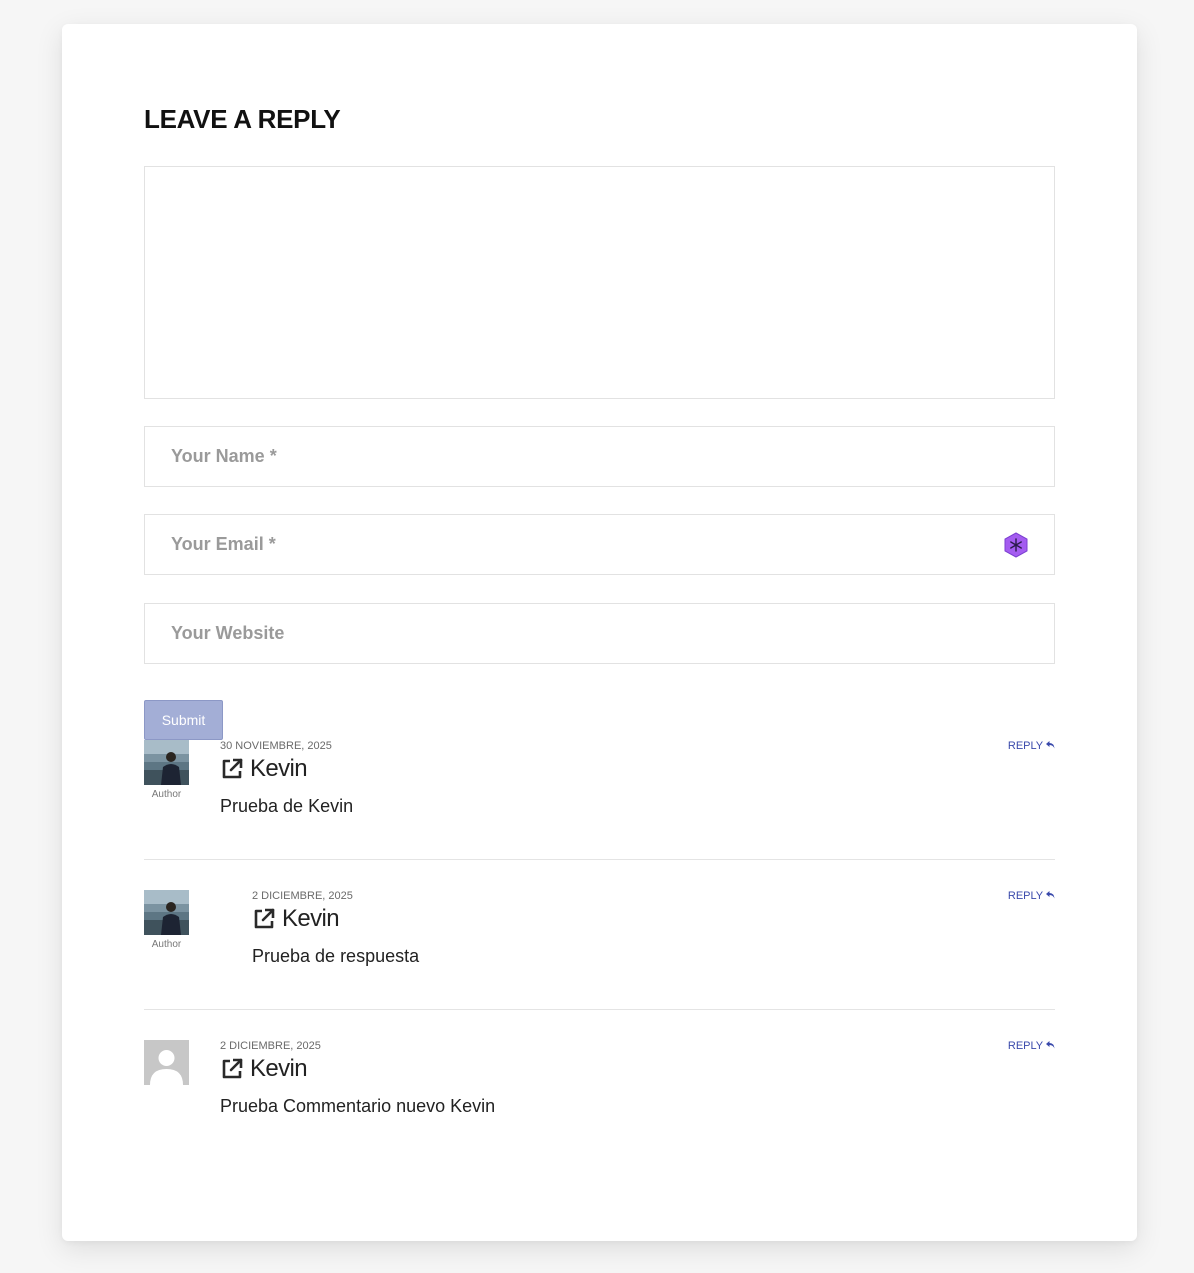 This screenshot has width=1194, height=1273. Describe the element at coordinates (224, 456) in the screenshot. I see `name-field-placeholder: Your Name *` at that location.